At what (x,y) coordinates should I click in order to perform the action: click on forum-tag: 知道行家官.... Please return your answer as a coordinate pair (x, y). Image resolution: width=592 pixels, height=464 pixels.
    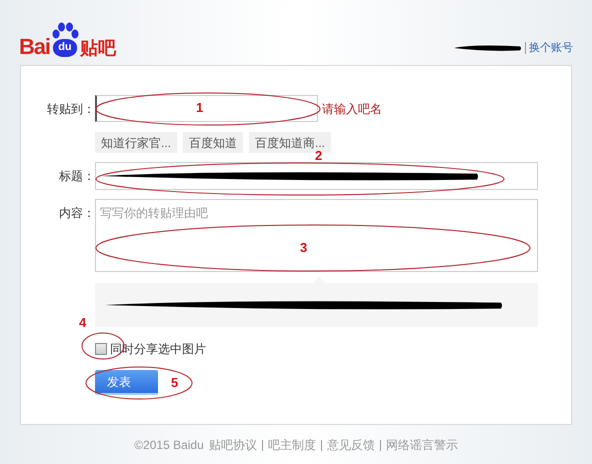
    Looking at the image, I should click on (136, 142).